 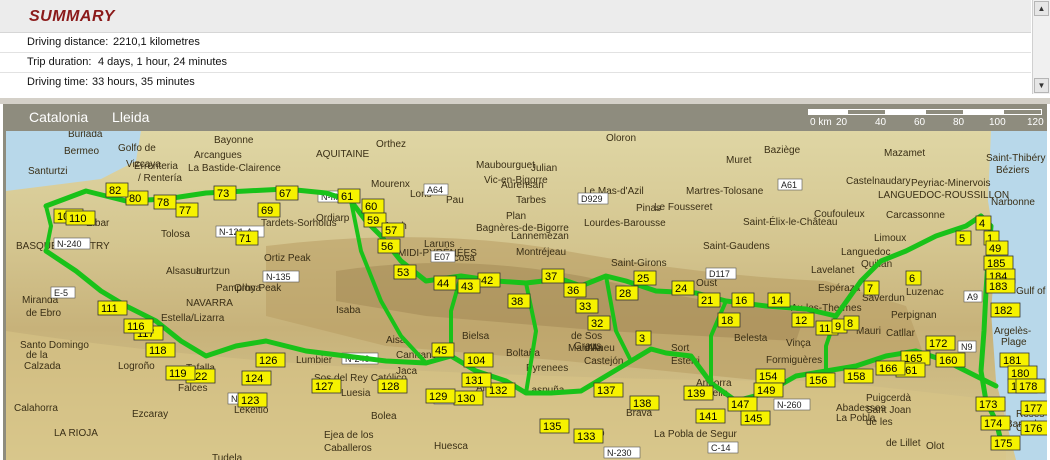 I want to click on route-marker: 139, so click(x=698, y=393).